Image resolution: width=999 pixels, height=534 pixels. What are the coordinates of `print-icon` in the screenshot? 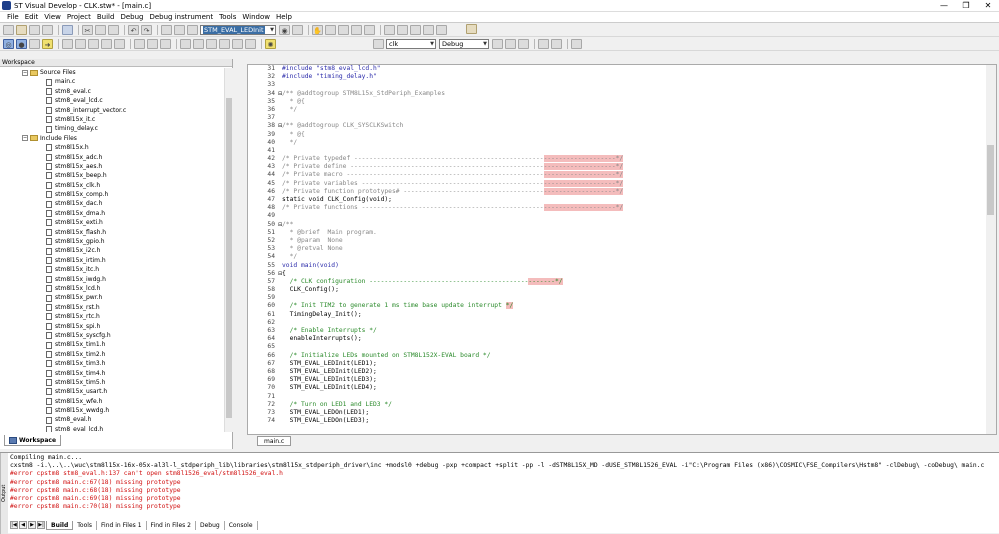 It's located at (67, 29).